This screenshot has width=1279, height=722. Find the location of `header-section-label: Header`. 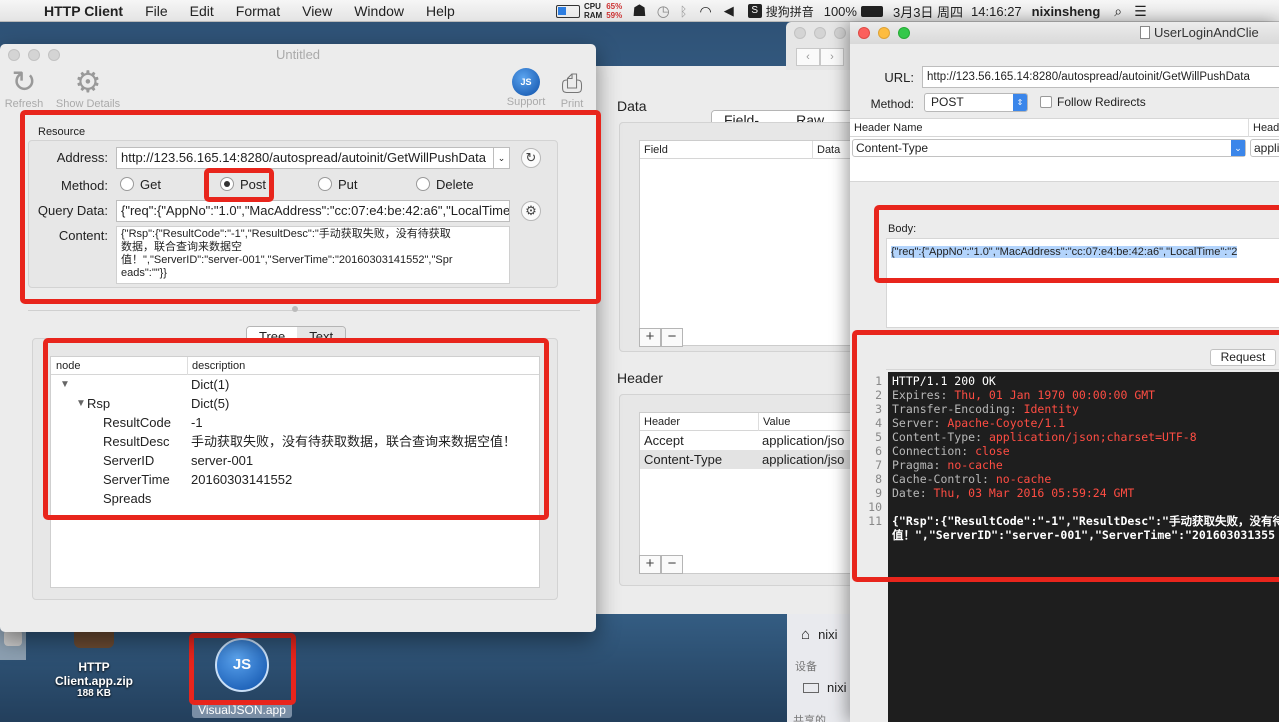

header-section-label: Header is located at coordinates (640, 378).